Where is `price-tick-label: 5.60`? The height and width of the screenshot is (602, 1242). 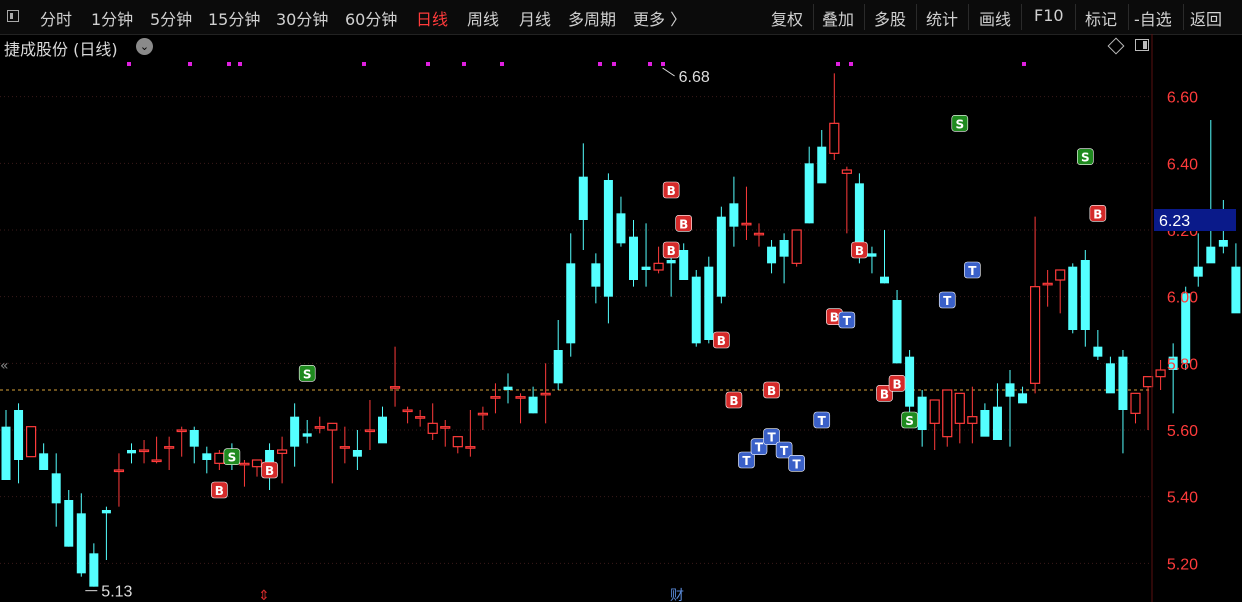
price-tick-label: 5.60 is located at coordinates (1182, 431).